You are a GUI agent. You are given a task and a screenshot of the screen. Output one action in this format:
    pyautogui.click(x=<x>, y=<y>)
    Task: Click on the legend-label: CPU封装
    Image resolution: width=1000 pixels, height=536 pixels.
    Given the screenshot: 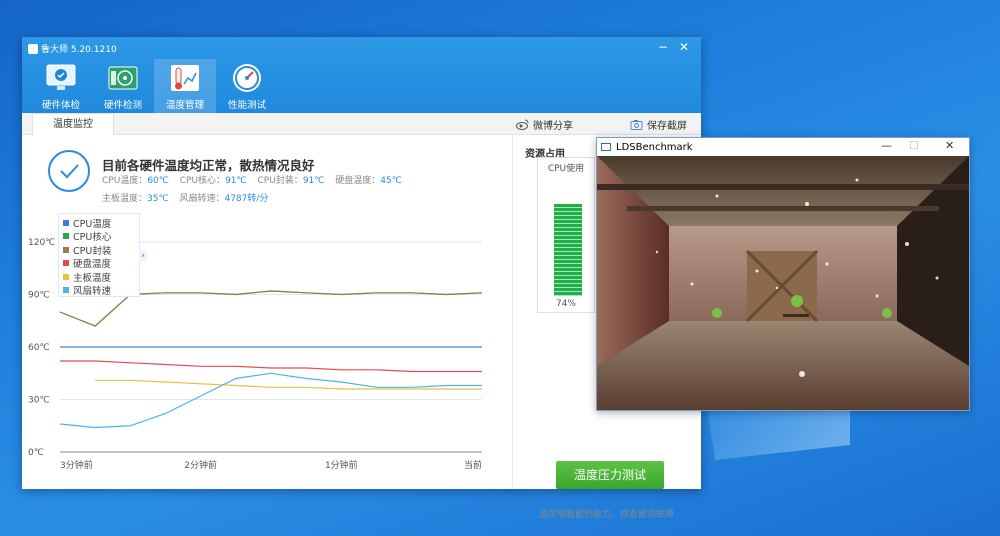 What is the action you would take?
    pyautogui.click(x=92, y=251)
    